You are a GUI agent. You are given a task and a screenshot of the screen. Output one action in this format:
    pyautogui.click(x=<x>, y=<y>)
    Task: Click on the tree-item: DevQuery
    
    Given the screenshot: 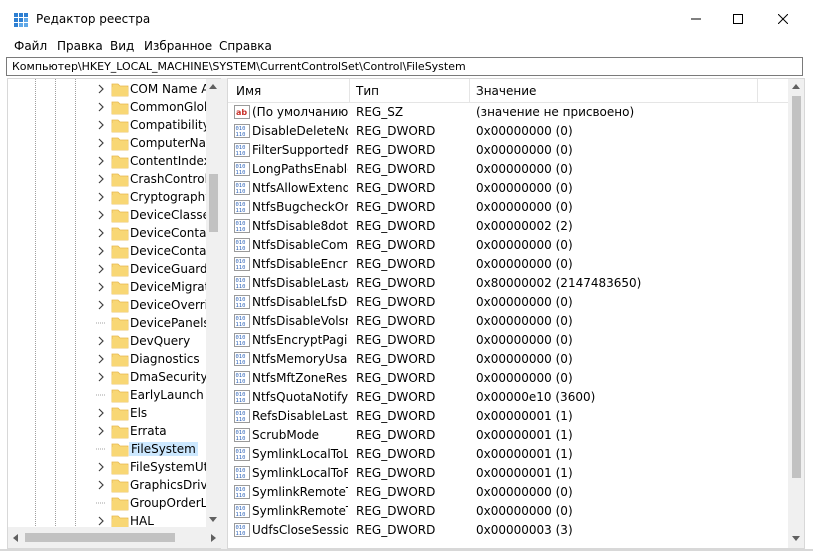 What is the action you would take?
    pyautogui.click(x=108, y=341)
    